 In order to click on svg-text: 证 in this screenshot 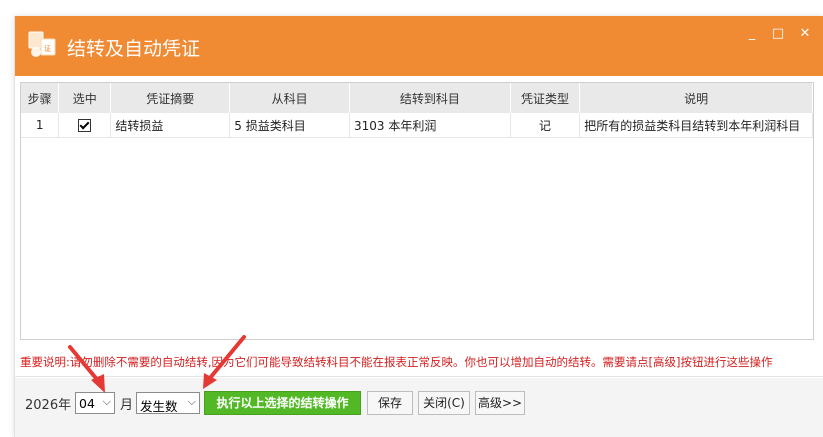, I will do `click(47, 49)`.